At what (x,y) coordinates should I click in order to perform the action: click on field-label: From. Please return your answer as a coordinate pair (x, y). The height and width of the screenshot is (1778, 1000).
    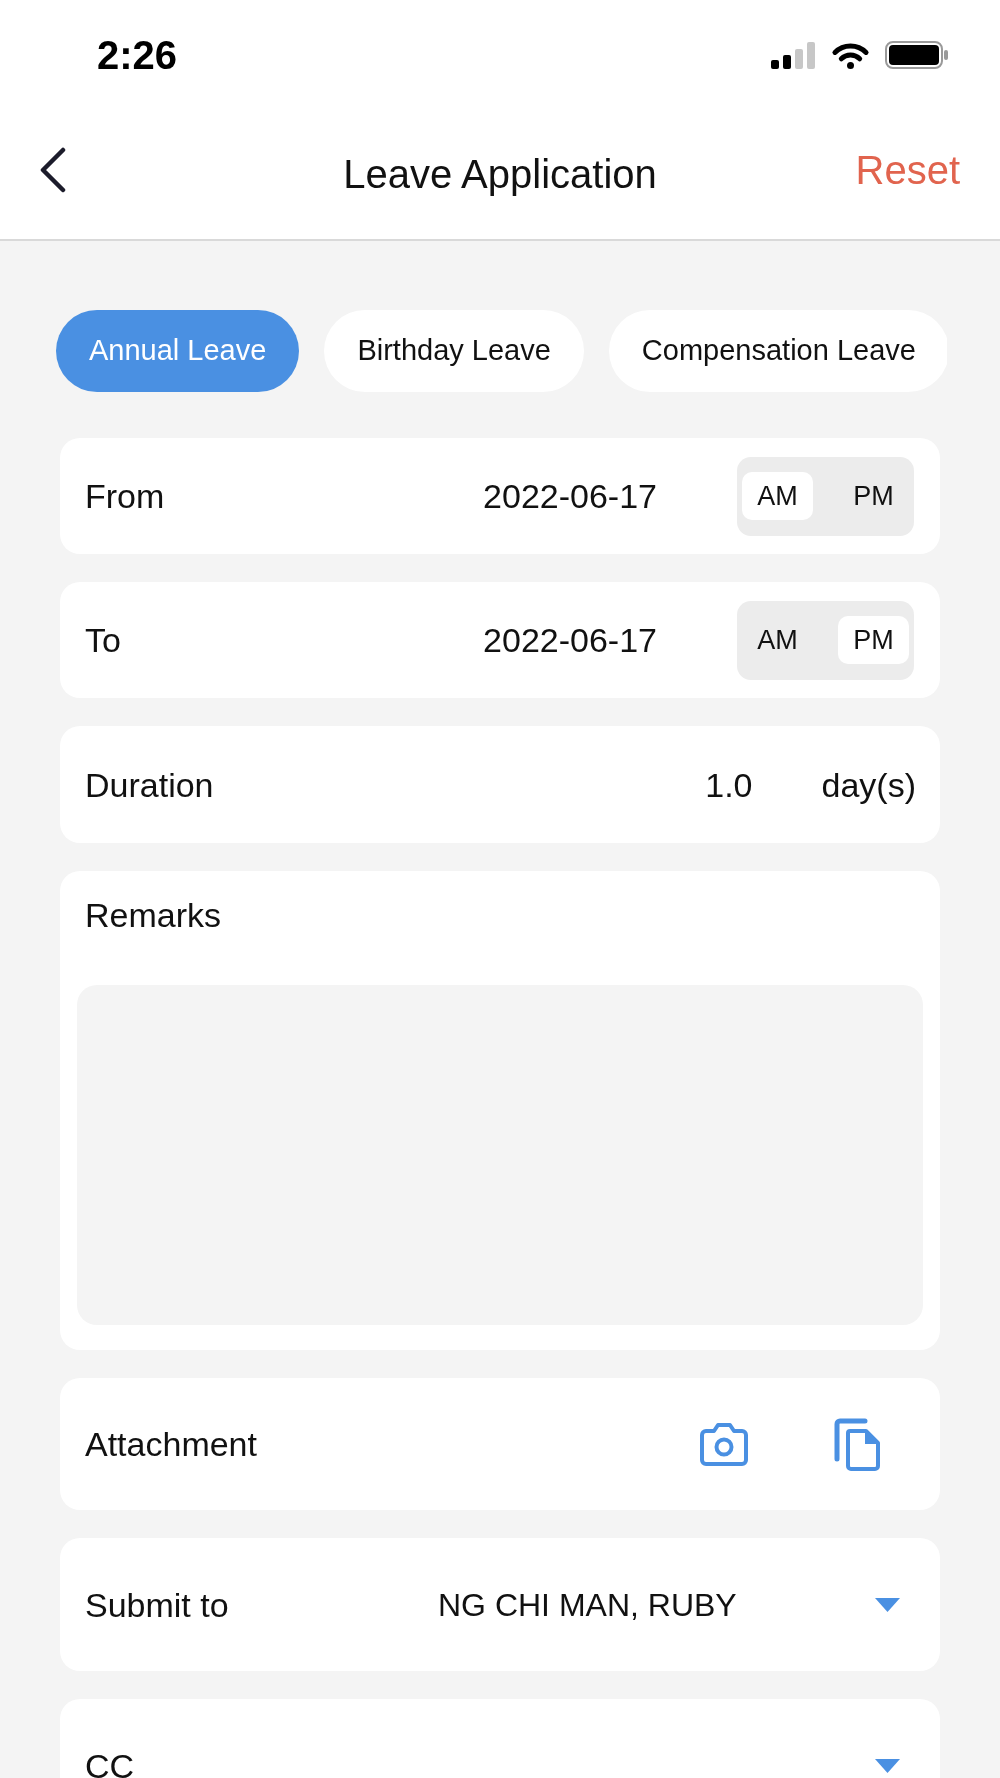
    Looking at the image, I should click on (125, 496).